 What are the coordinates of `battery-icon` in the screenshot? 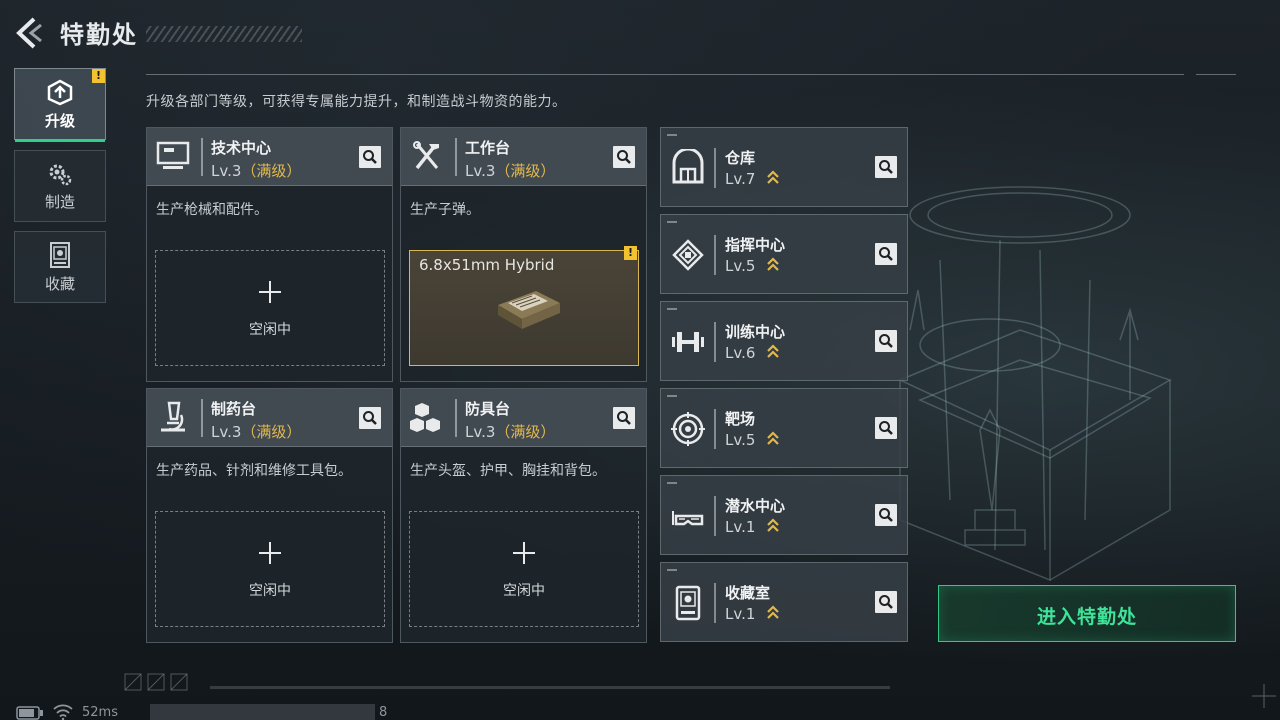 It's located at (29, 713).